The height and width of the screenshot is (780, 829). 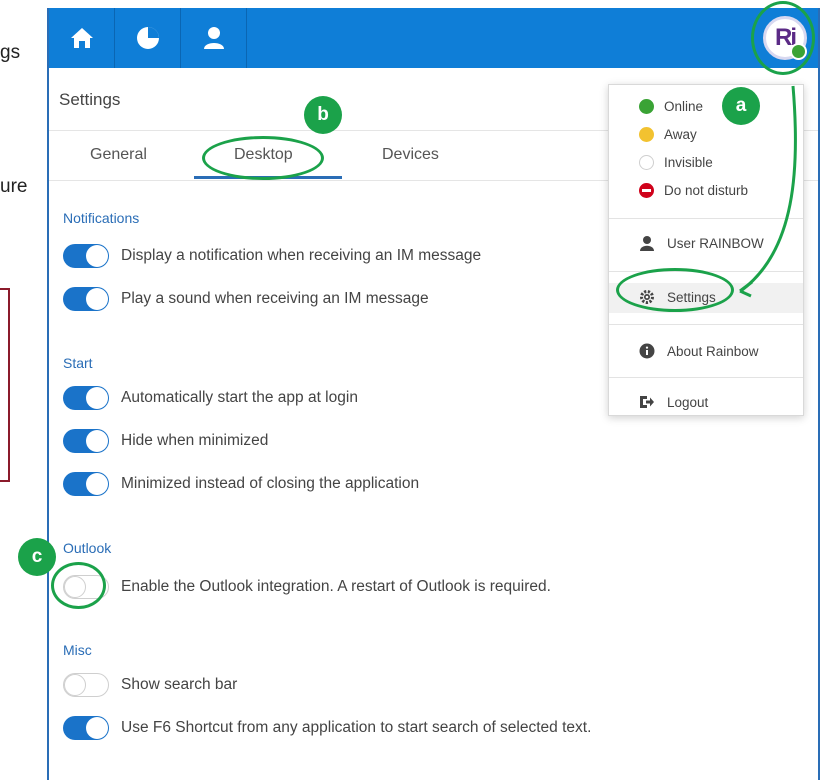 What do you see at coordinates (239, 397) in the screenshot?
I see `setting-label: Automatically start the app at login` at bounding box center [239, 397].